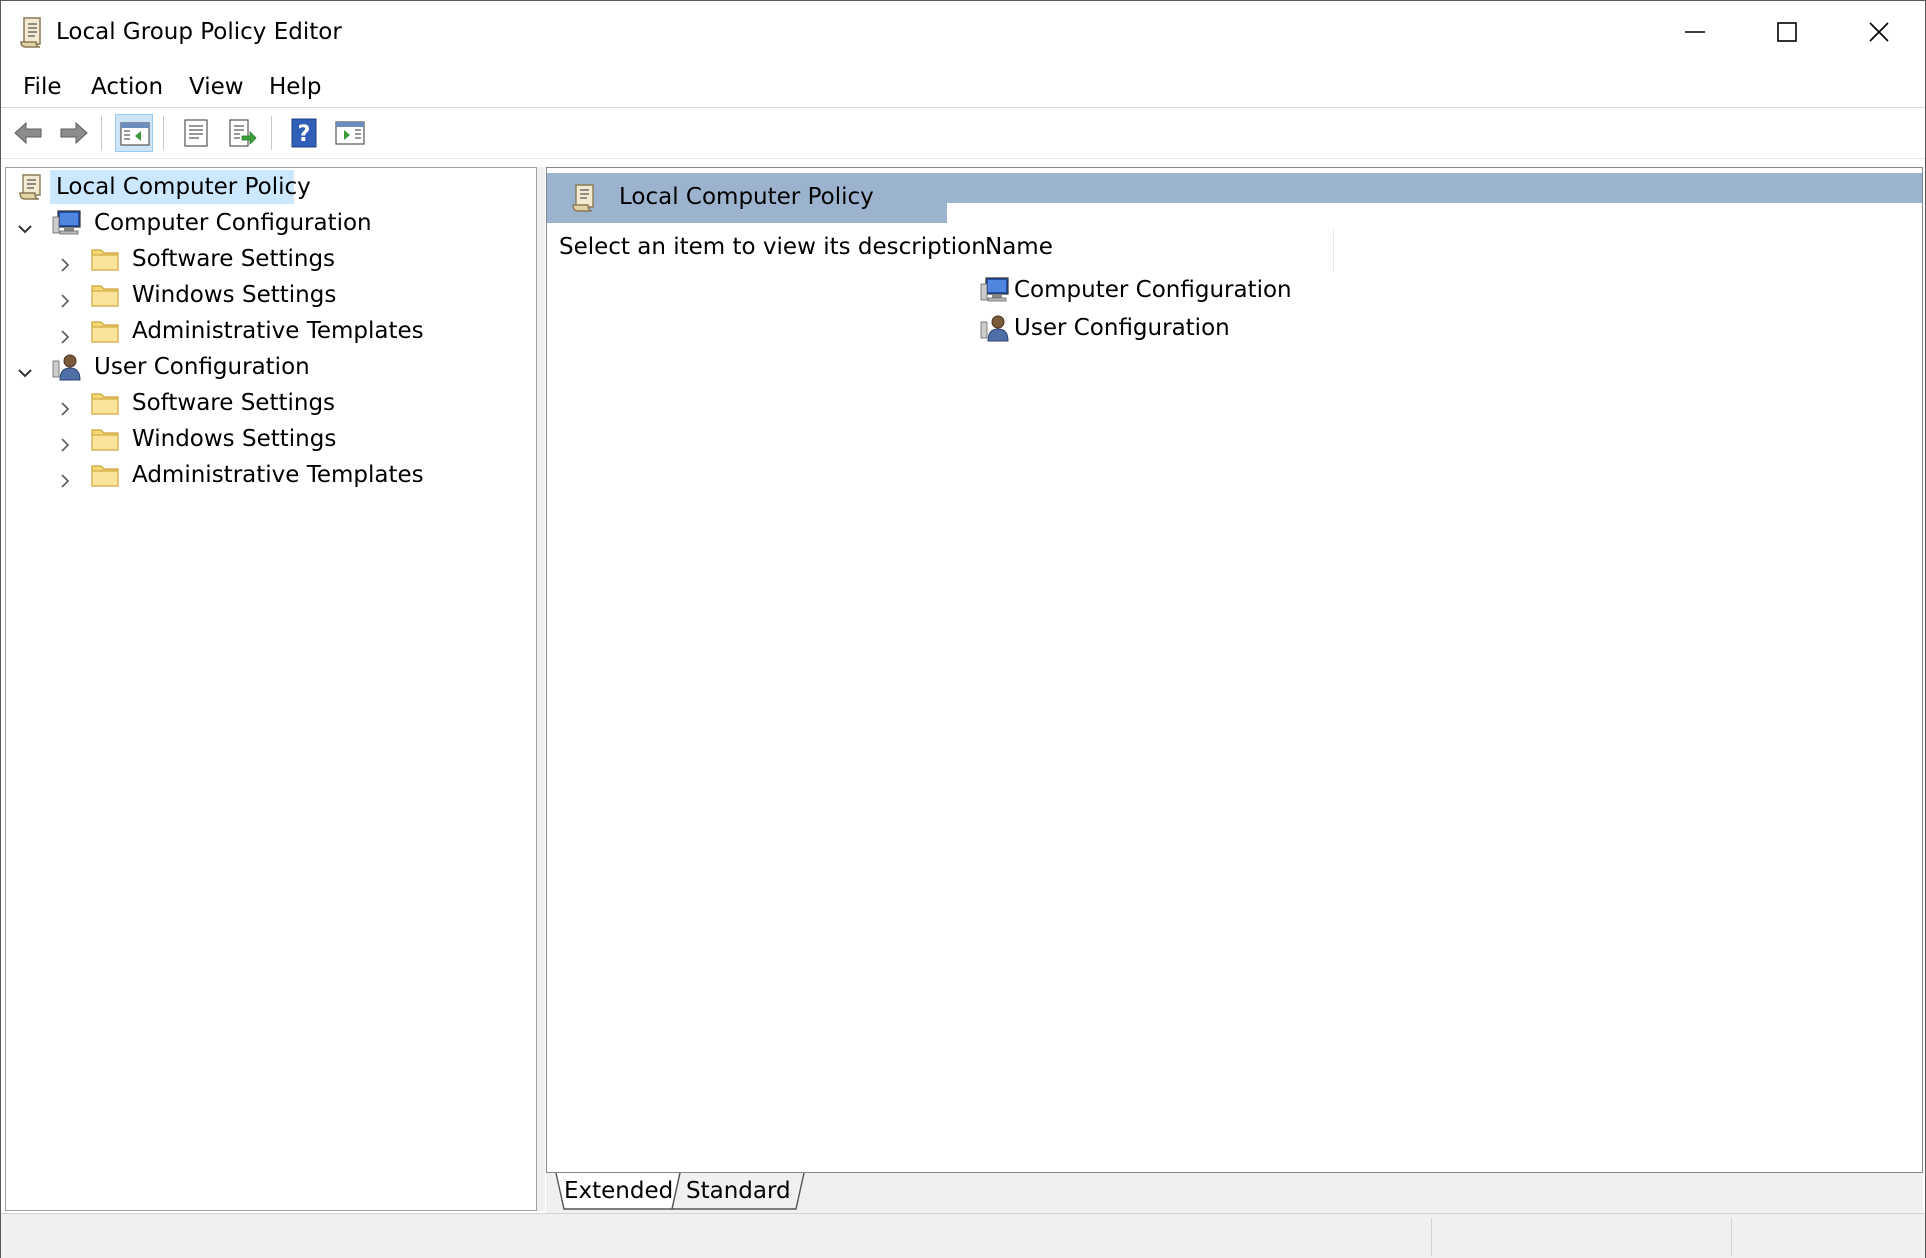  I want to click on view-tabs: Extended Standard, so click(1234, 1193).